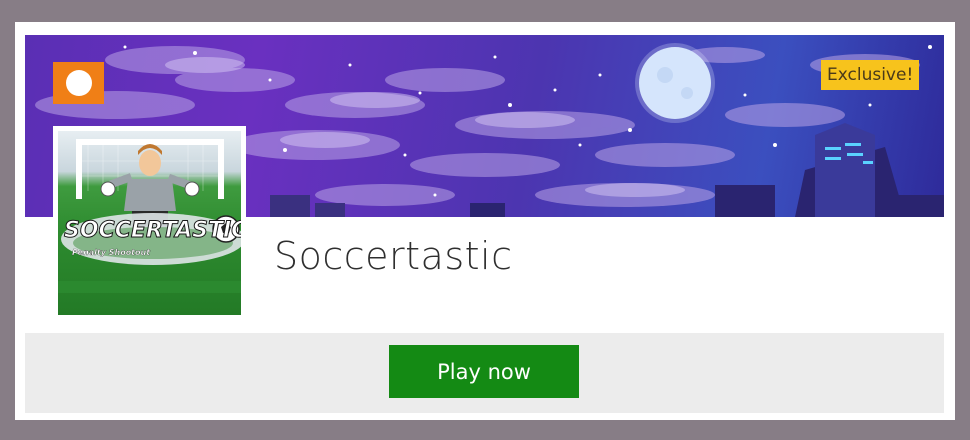 The image size is (970, 440). I want to click on game-thumbnail: SOCCERTASTIC Penalty Shootout, so click(149, 222).